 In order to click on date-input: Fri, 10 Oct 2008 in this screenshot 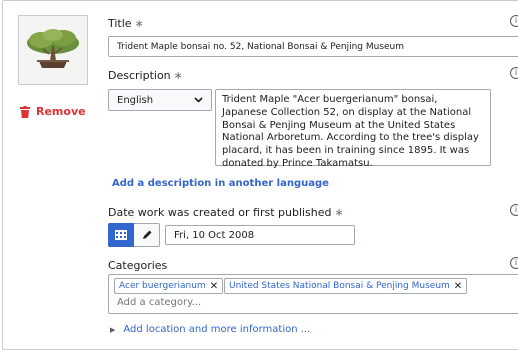, I will do `click(260, 235)`.